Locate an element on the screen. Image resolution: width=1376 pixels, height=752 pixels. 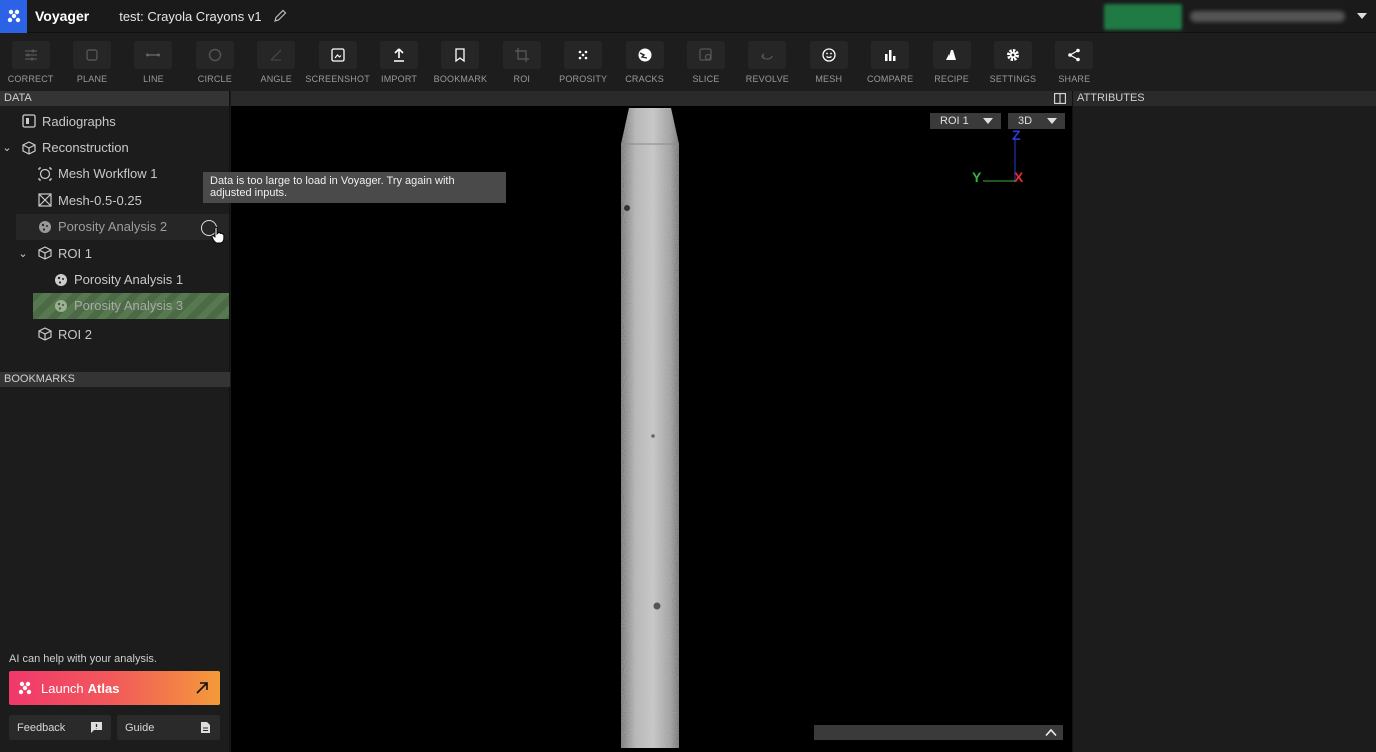
user-email is located at coordinates (1267, 16).